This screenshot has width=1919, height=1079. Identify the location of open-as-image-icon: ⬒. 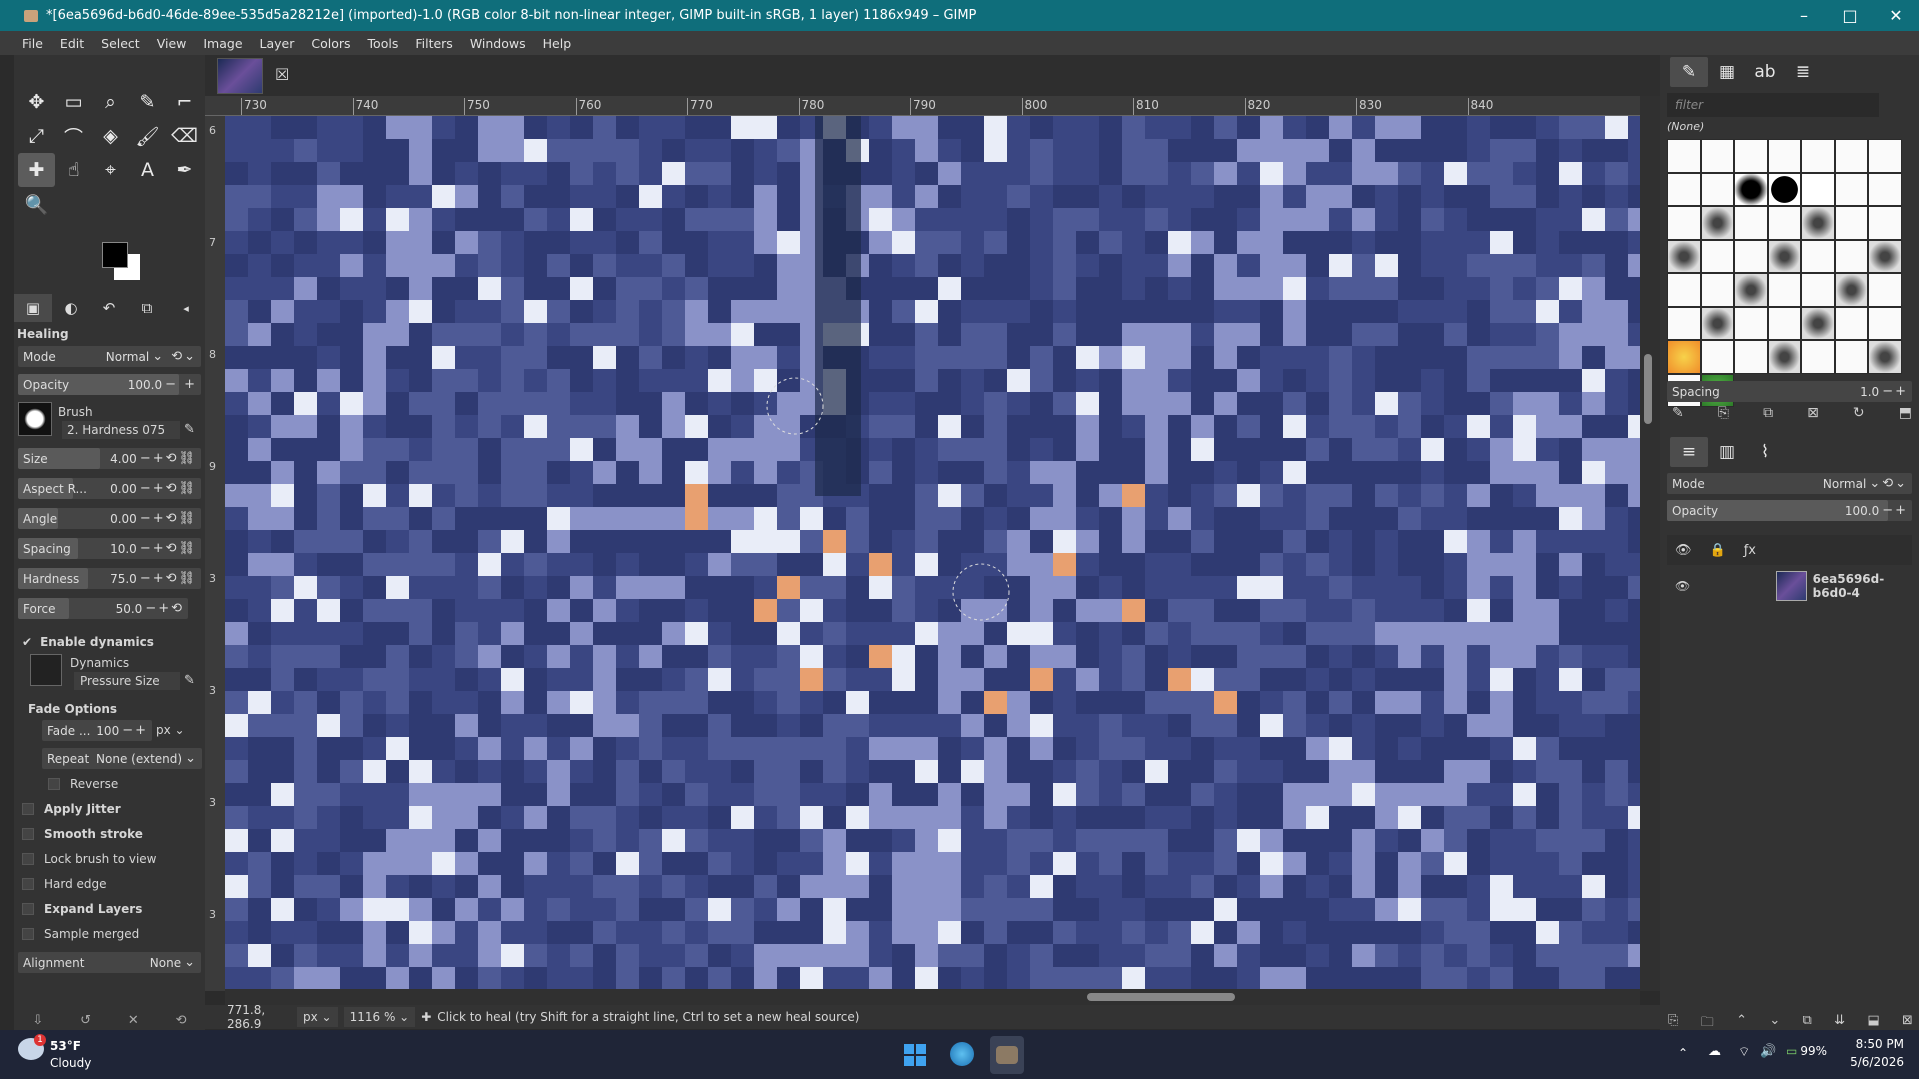
(1905, 413).